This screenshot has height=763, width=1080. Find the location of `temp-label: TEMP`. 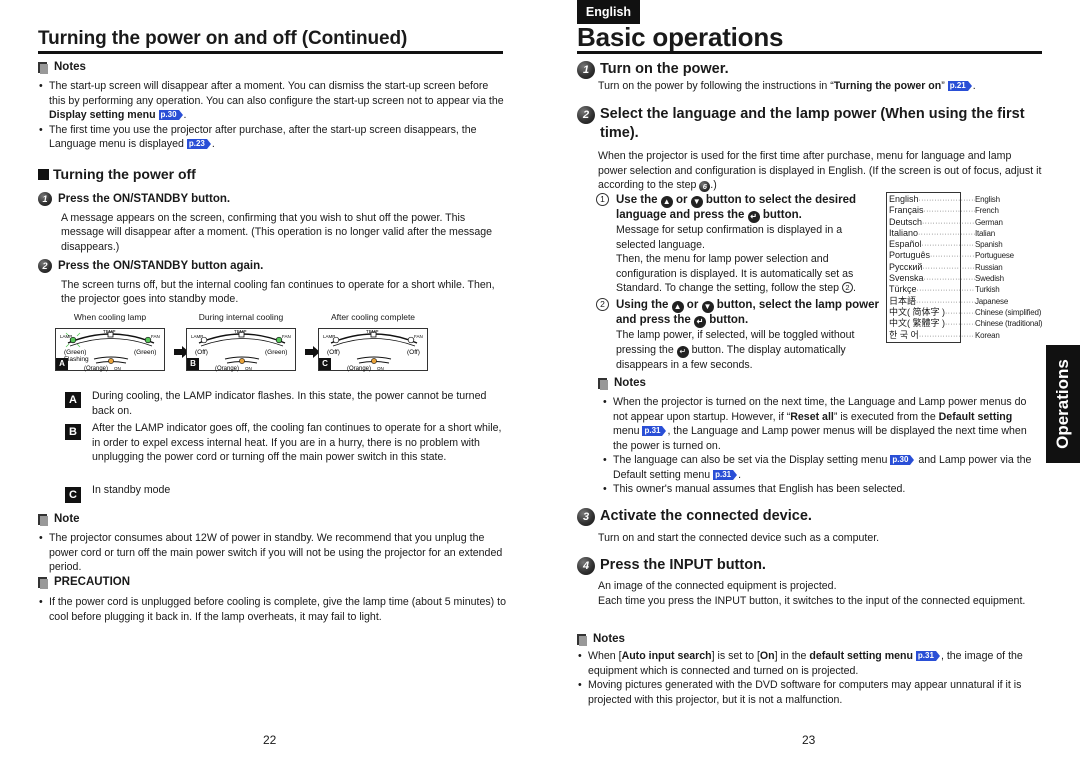

temp-label: TEMP is located at coordinates (372, 331).